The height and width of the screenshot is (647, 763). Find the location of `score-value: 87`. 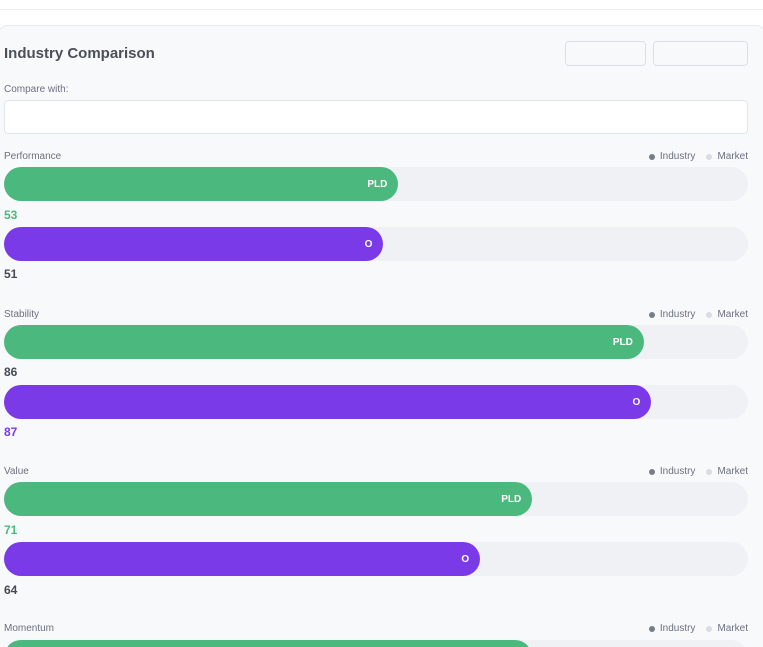

score-value: 87 is located at coordinates (11, 432).